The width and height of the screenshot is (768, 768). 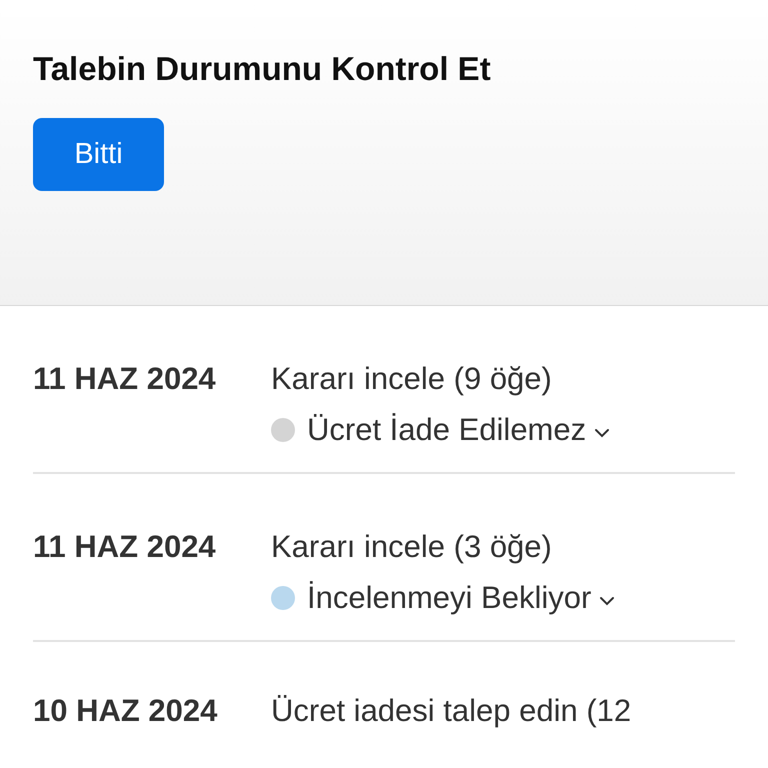 What do you see at coordinates (446, 429) in the screenshot?
I see `status-label: Ücret İade Edilemez` at bounding box center [446, 429].